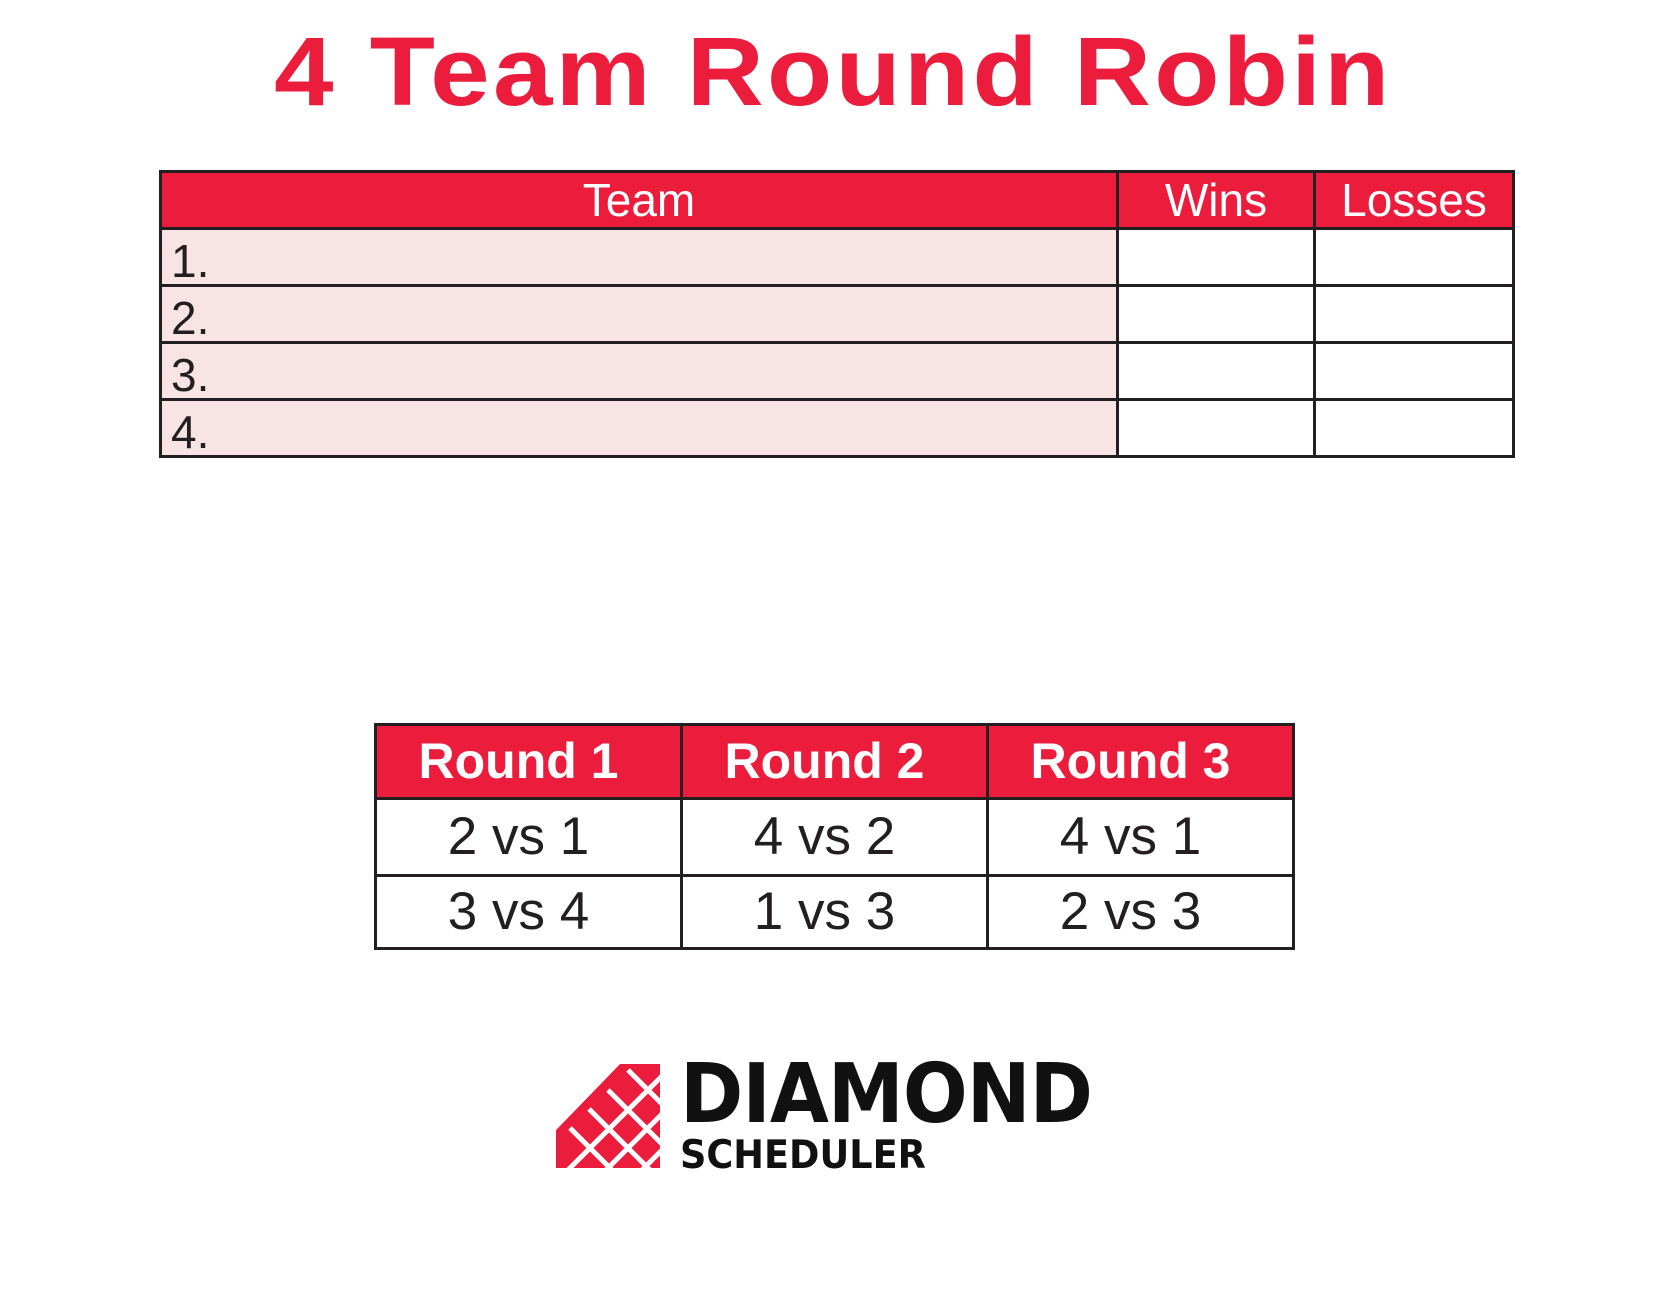 The image size is (1667, 1289). I want to click on table-row: 2 vs 1 4 vs 2 4 vs 1, so click(834, 837).